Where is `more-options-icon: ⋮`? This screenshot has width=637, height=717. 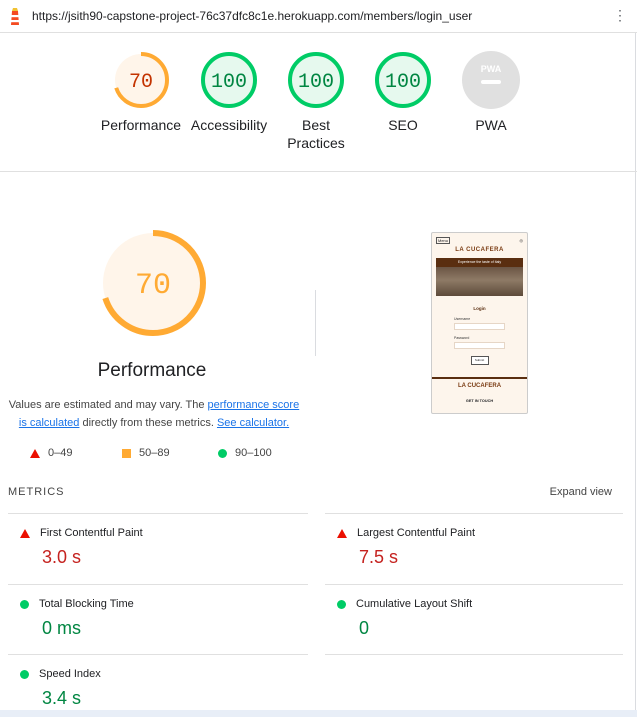 more-options-icon: ⋮ is located at coordinates (620, 15).